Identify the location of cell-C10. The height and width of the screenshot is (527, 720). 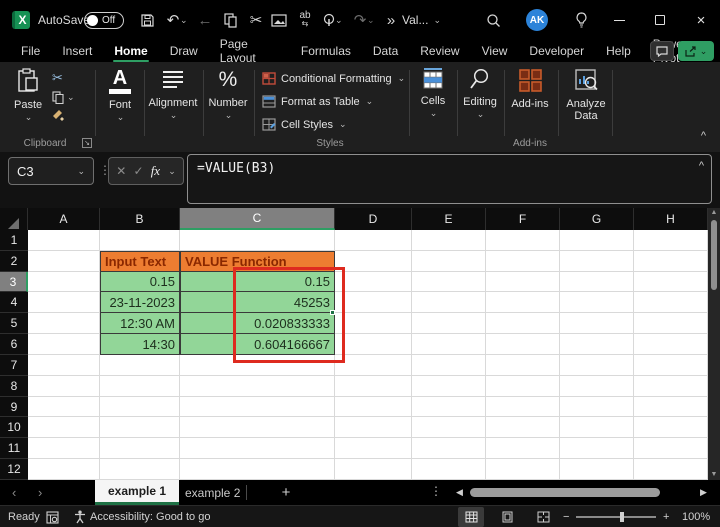
(257, 428).